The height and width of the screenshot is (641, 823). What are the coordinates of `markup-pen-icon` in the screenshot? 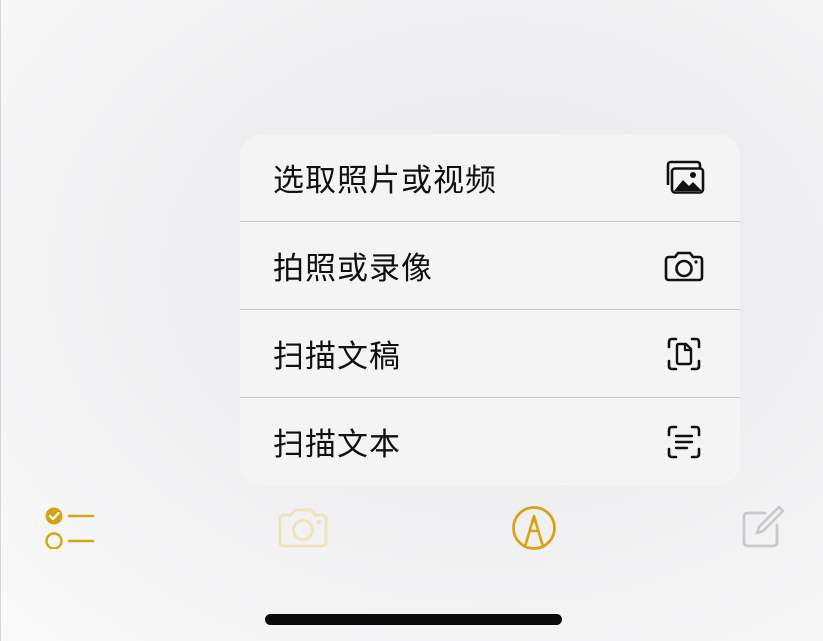 It's located at (534, 530).